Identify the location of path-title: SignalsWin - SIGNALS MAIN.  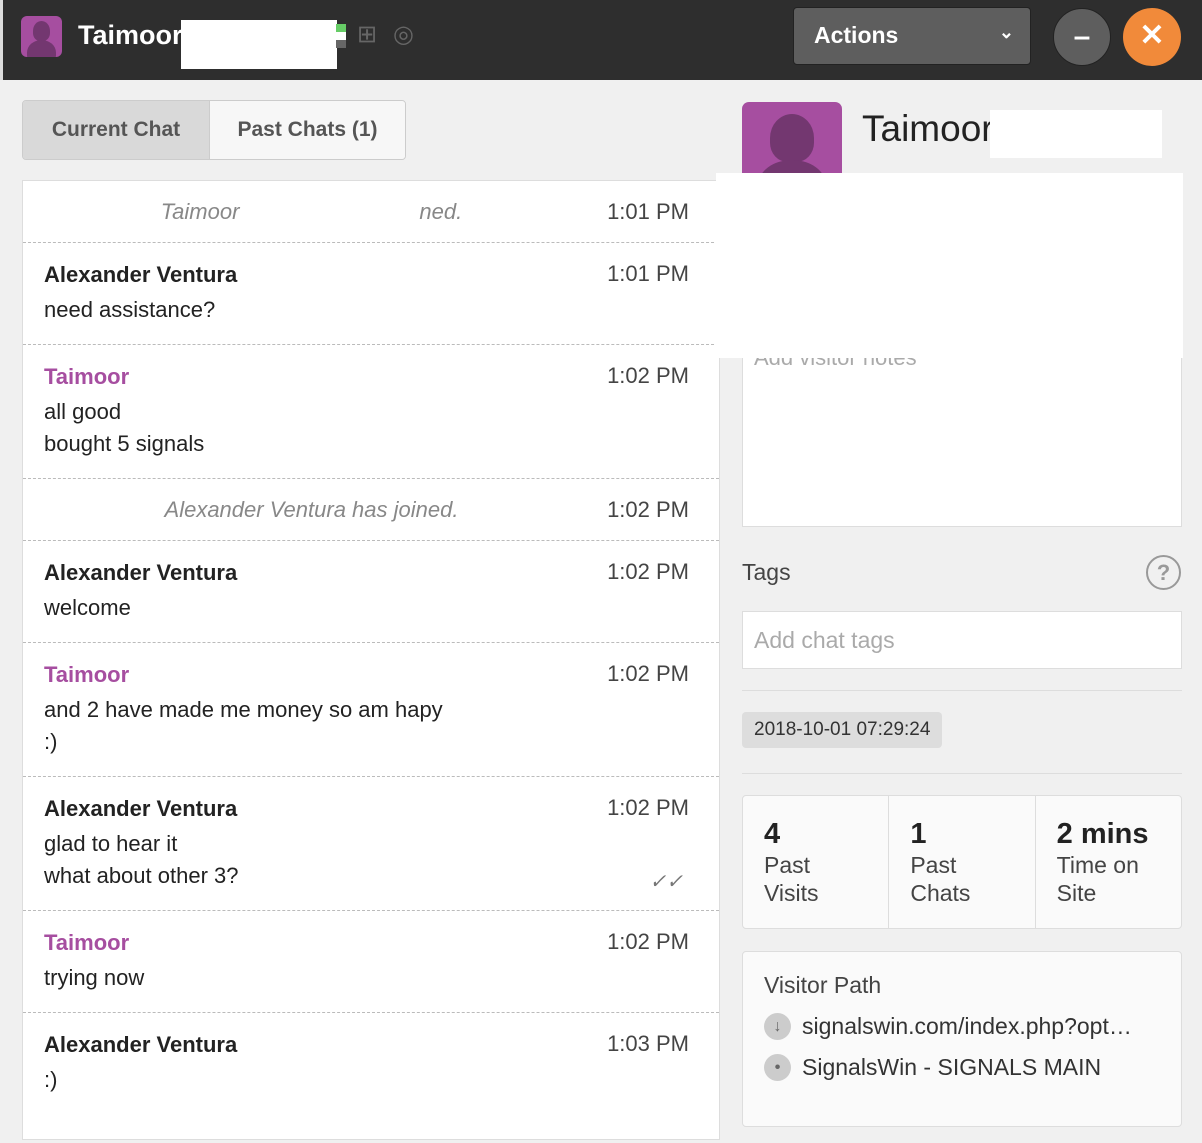
(952, 1067).